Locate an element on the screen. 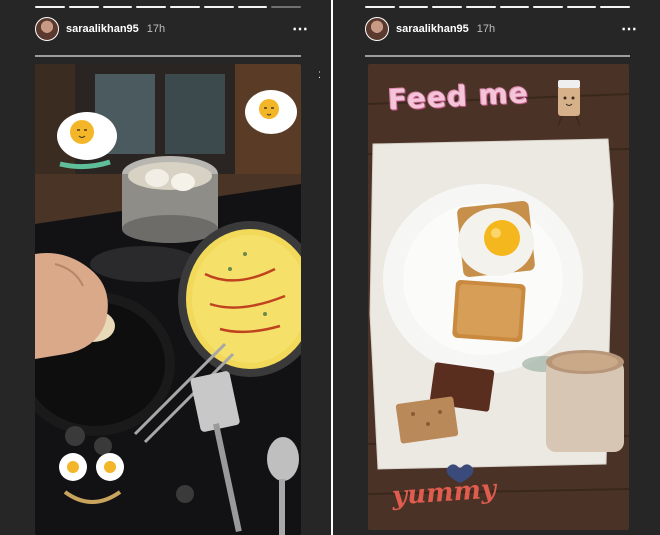  egg-sticker-icon is located at coordinates (271, 112).